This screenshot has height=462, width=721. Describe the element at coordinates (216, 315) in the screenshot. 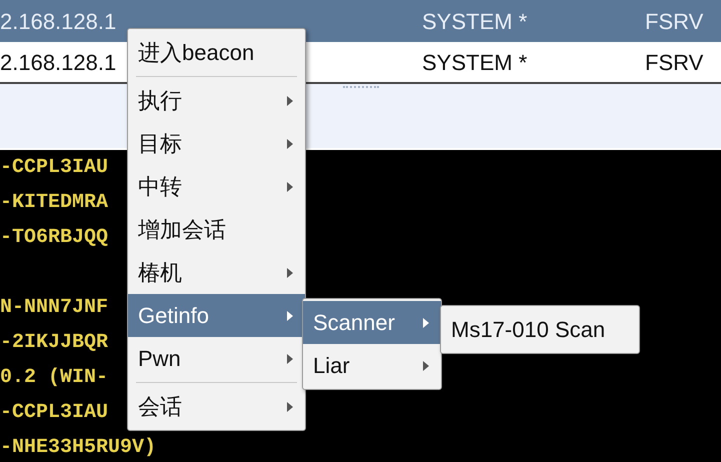

I see `menu-item: Getinfo` at that location.